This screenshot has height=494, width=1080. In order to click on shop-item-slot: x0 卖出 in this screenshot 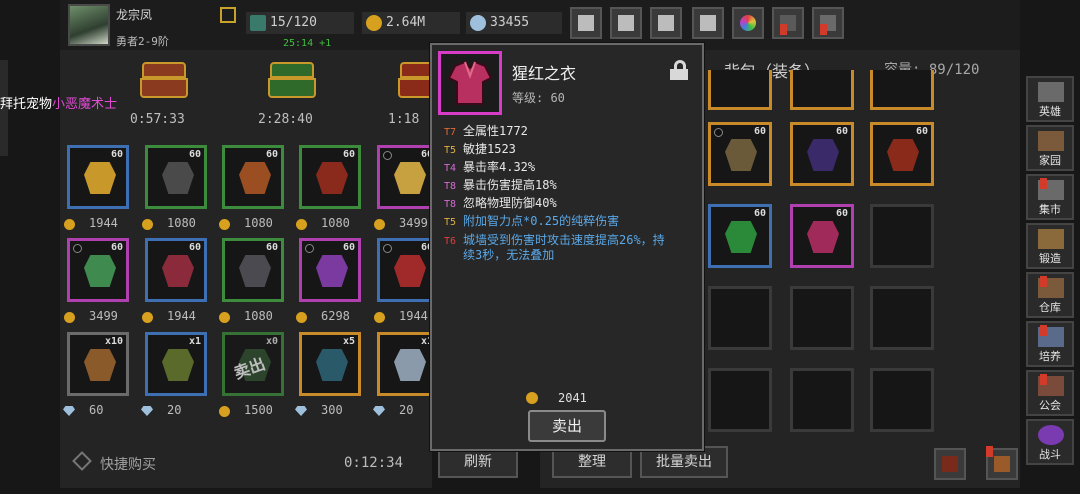, I will do `click(253, 364)`.